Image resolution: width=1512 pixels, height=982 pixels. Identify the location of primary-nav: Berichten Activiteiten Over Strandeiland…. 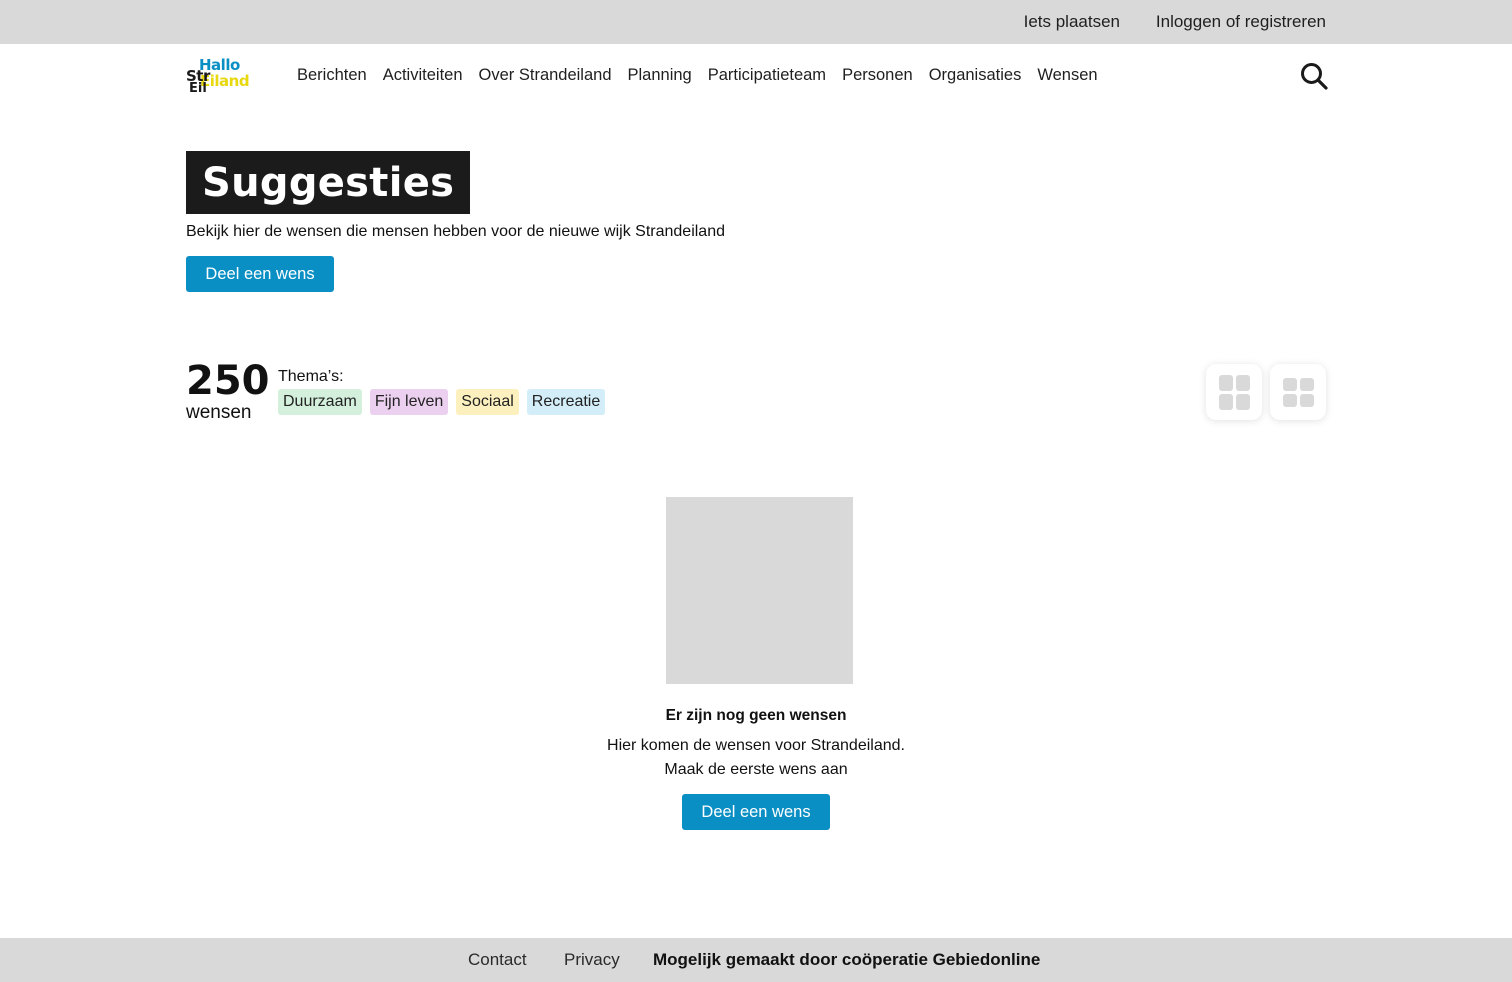
(697, 75).